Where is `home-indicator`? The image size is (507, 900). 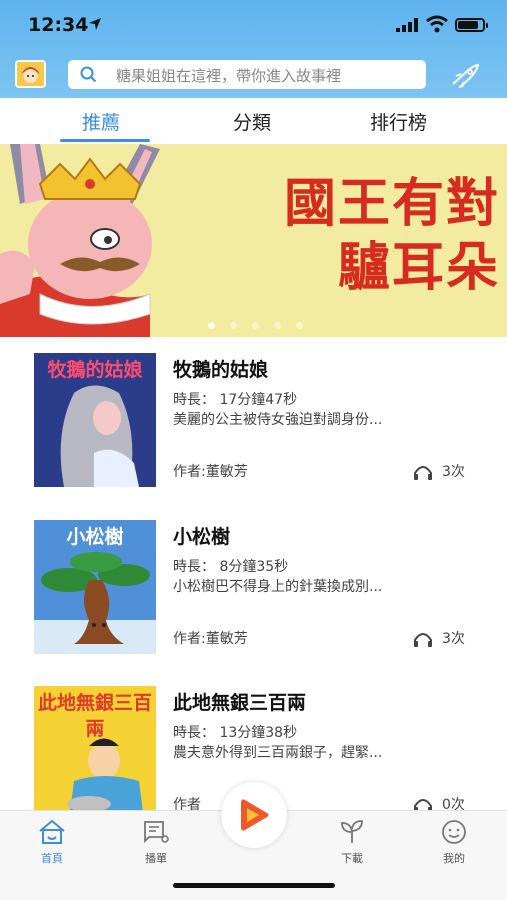 home-indicator is located at coordinates (254, 885).